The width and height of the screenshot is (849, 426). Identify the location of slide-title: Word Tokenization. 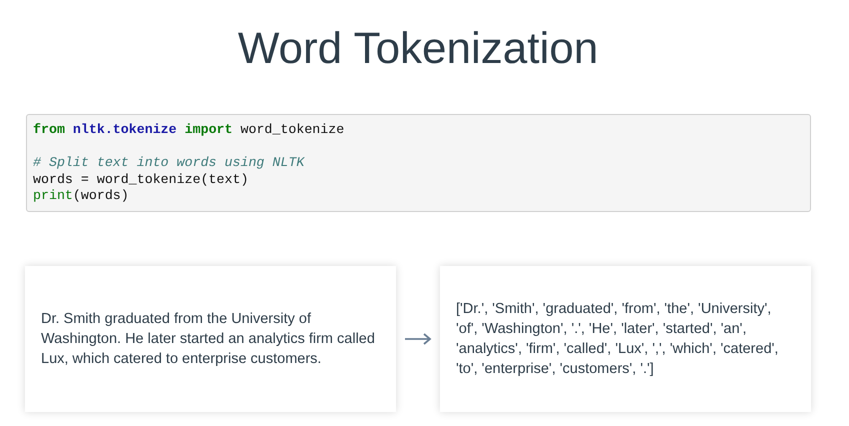
(418, 49).